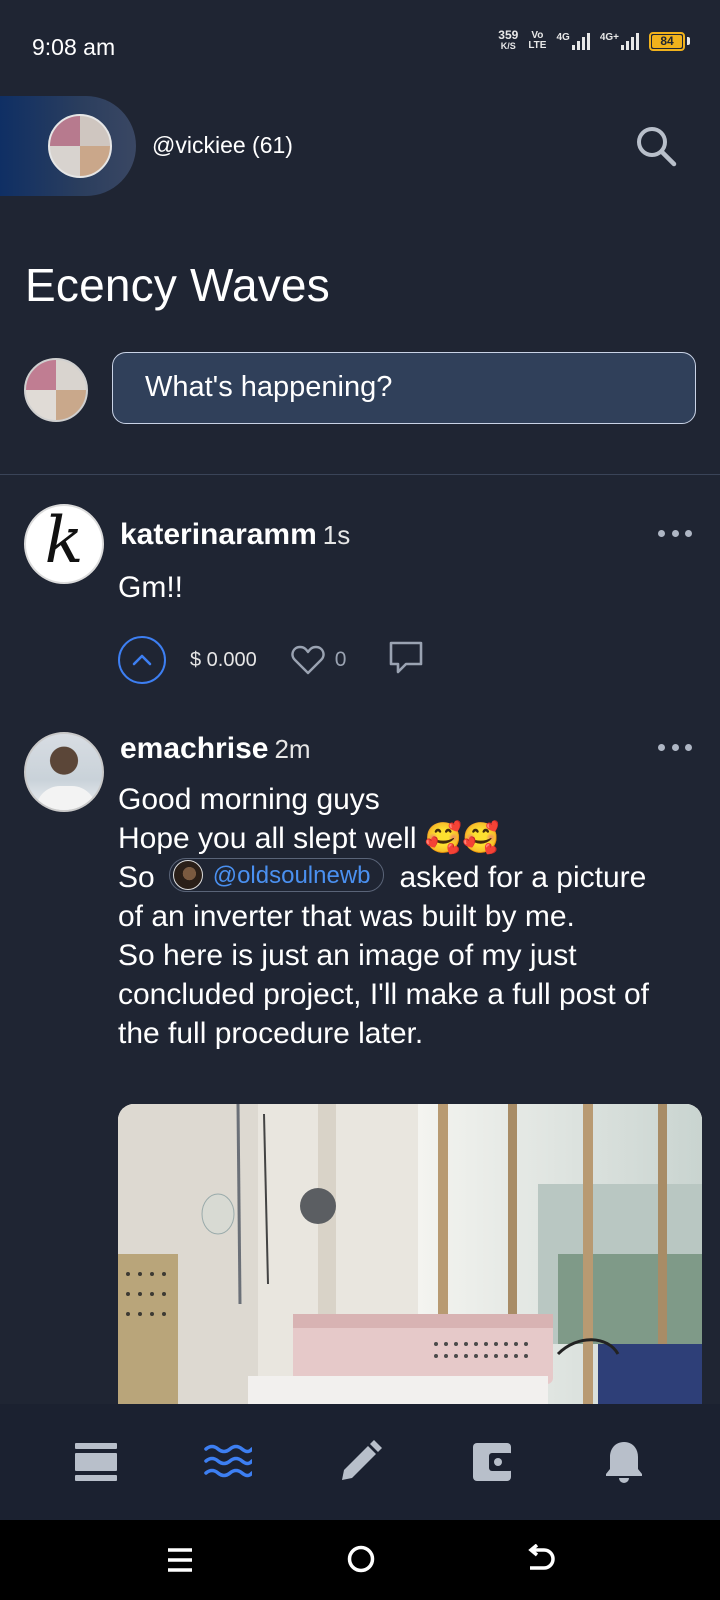 The width and height of the screenshot is (720, 1600). I want to click on post-line: of an inverter that was built by me., so click(346, 916).